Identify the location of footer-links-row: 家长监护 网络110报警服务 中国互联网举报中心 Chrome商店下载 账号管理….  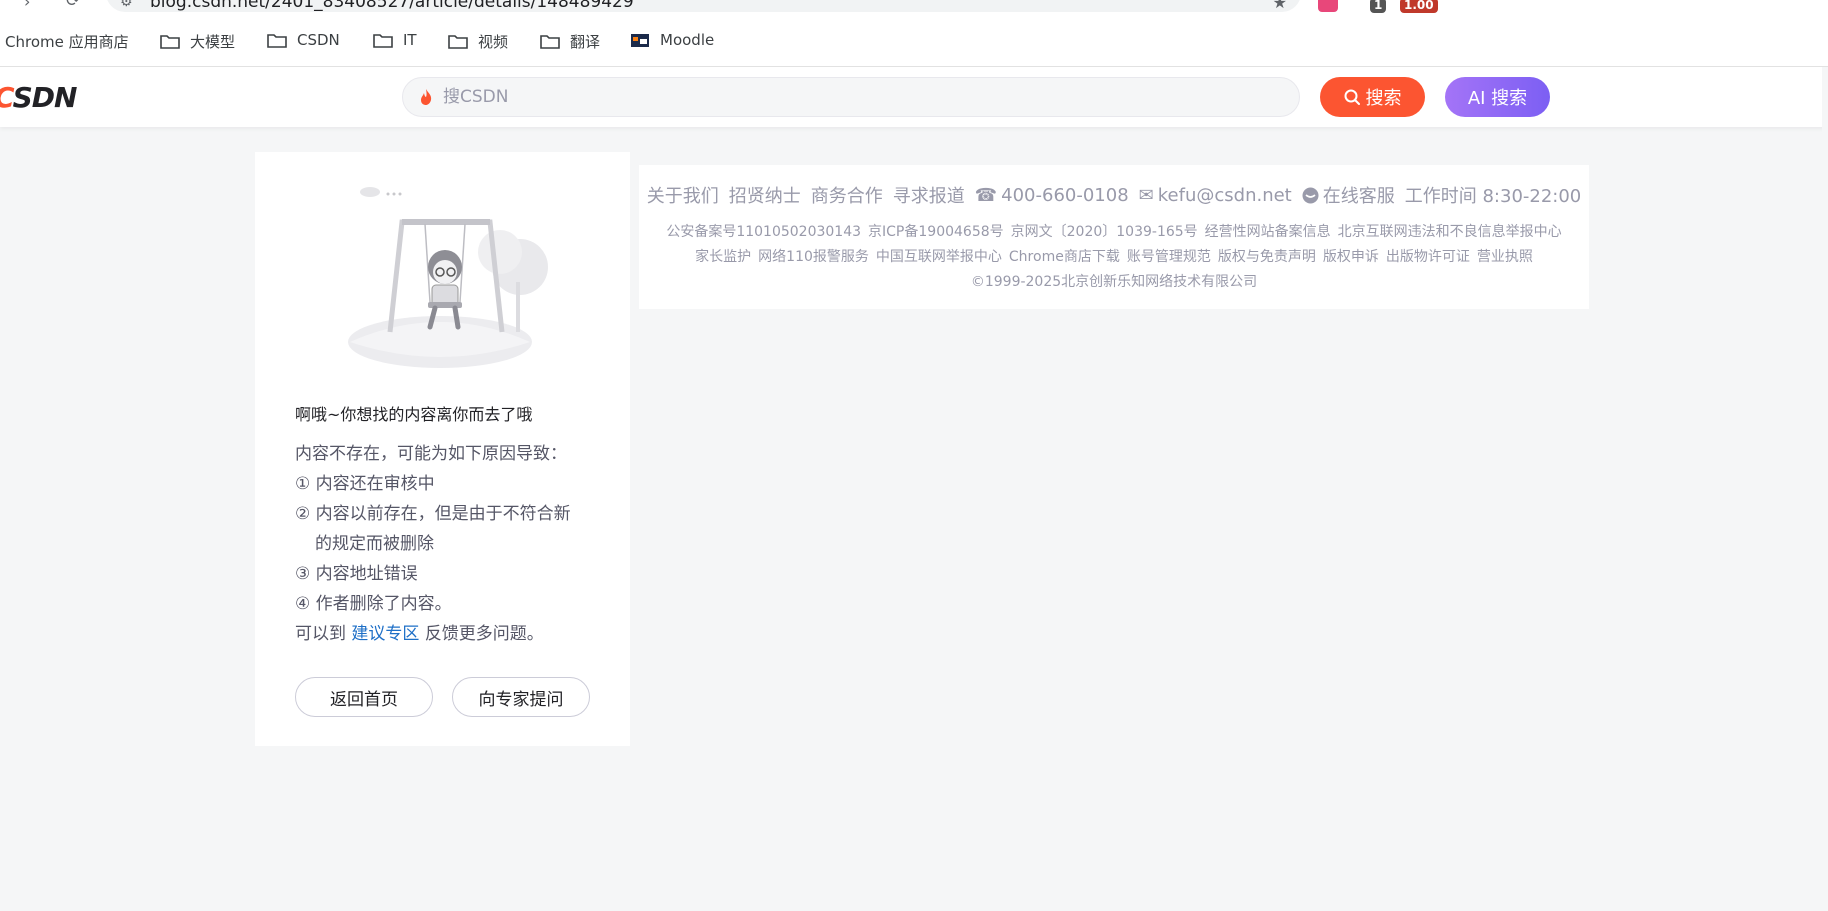
(1114, 256).